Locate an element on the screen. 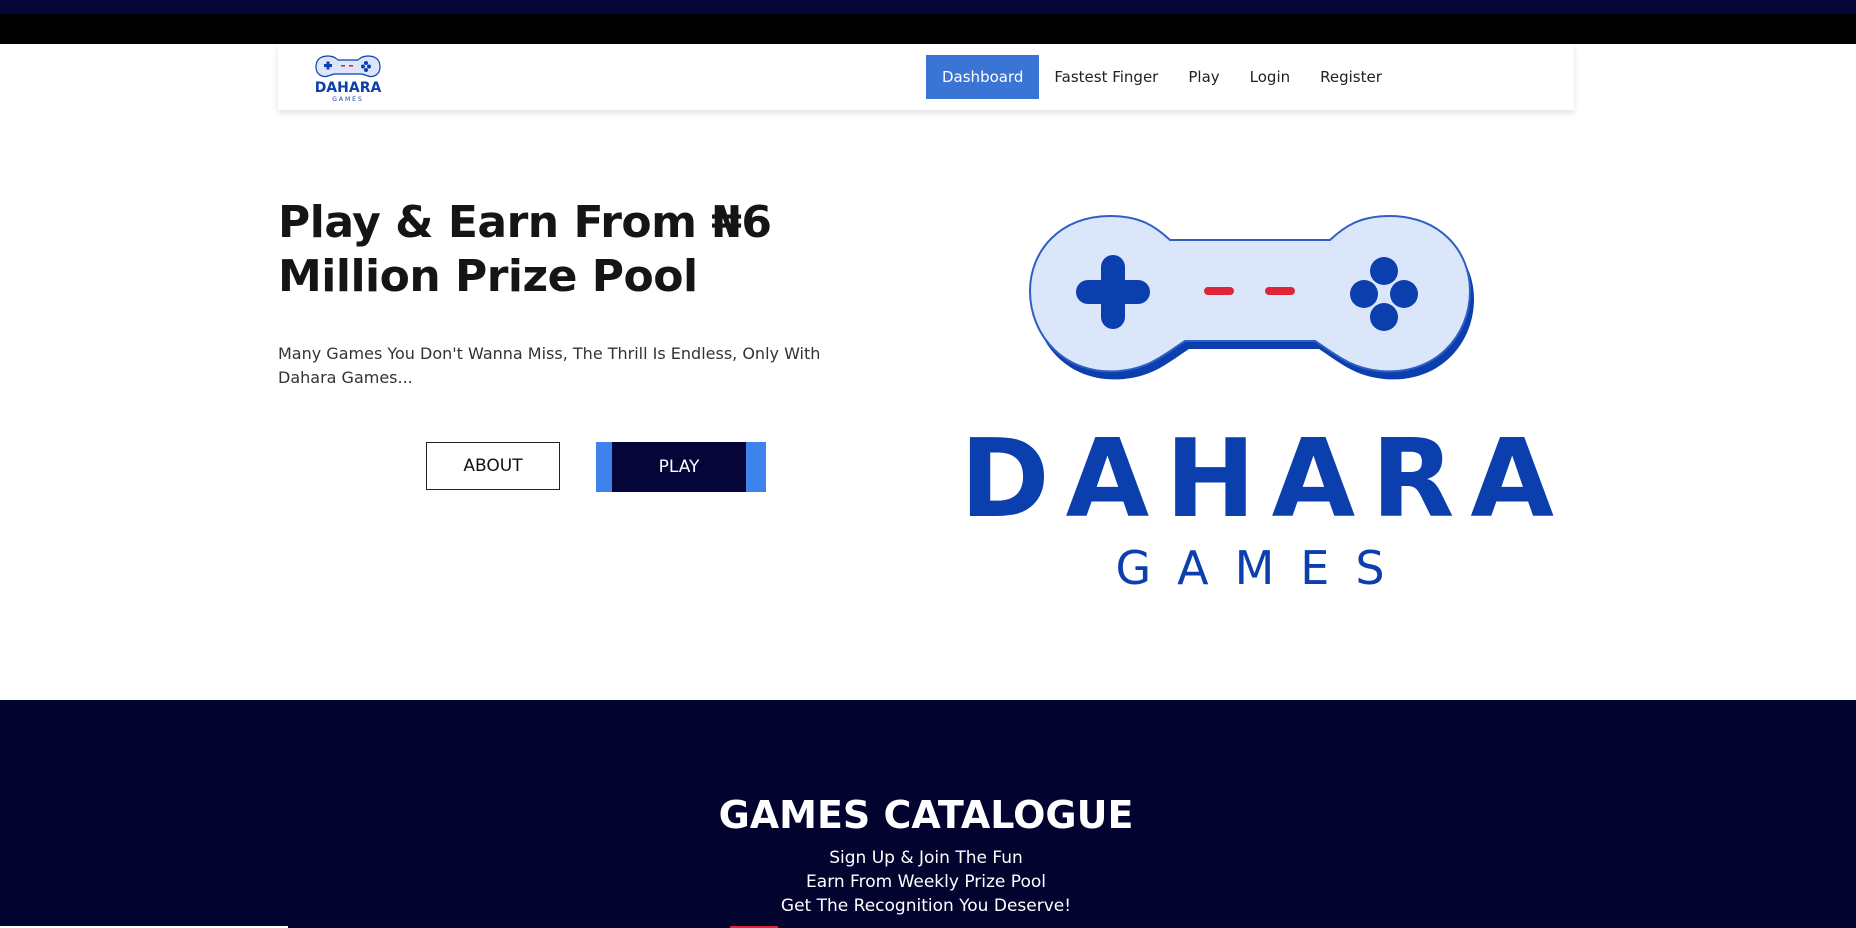 The image size is (1856, 928). hero-brand-sub: GAMES is located at coordinates (1263, 568).